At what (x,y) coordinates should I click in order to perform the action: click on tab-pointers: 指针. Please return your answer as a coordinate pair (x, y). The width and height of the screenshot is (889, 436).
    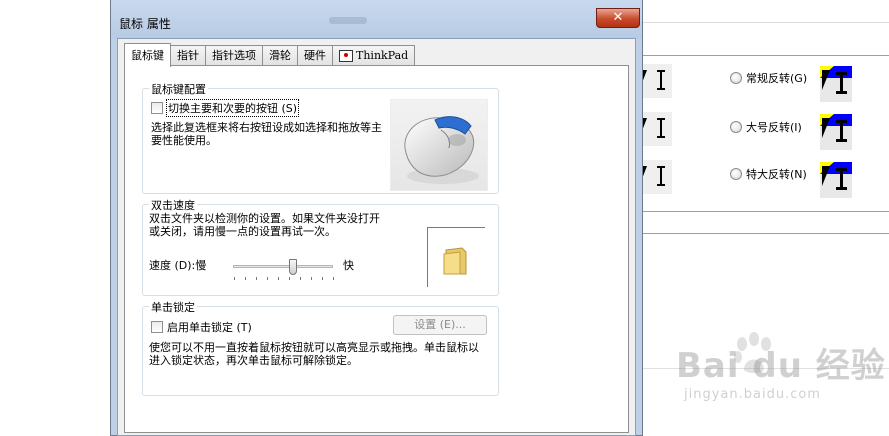
    Looking at the image, I should click on (188, 55).